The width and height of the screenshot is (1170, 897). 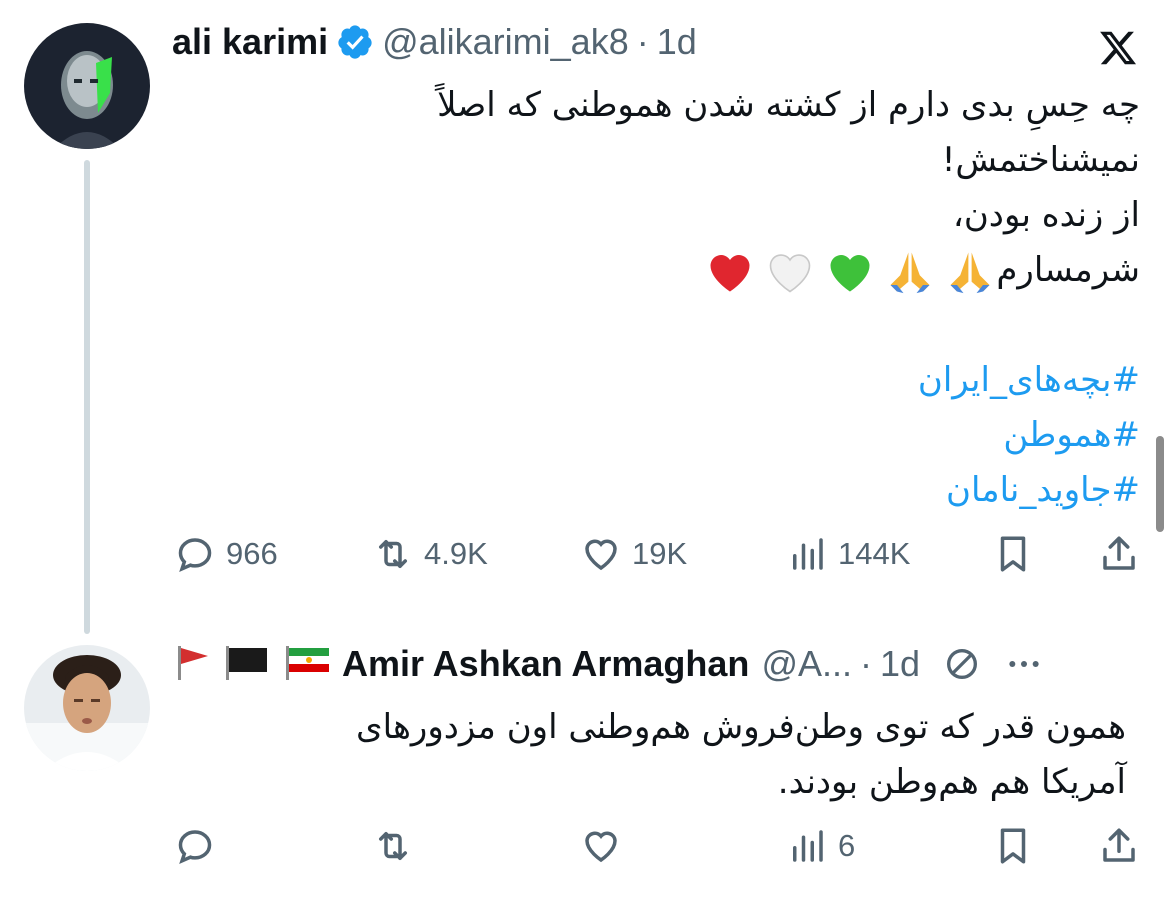 I want to click on like-button, so click(x=606, y=846).